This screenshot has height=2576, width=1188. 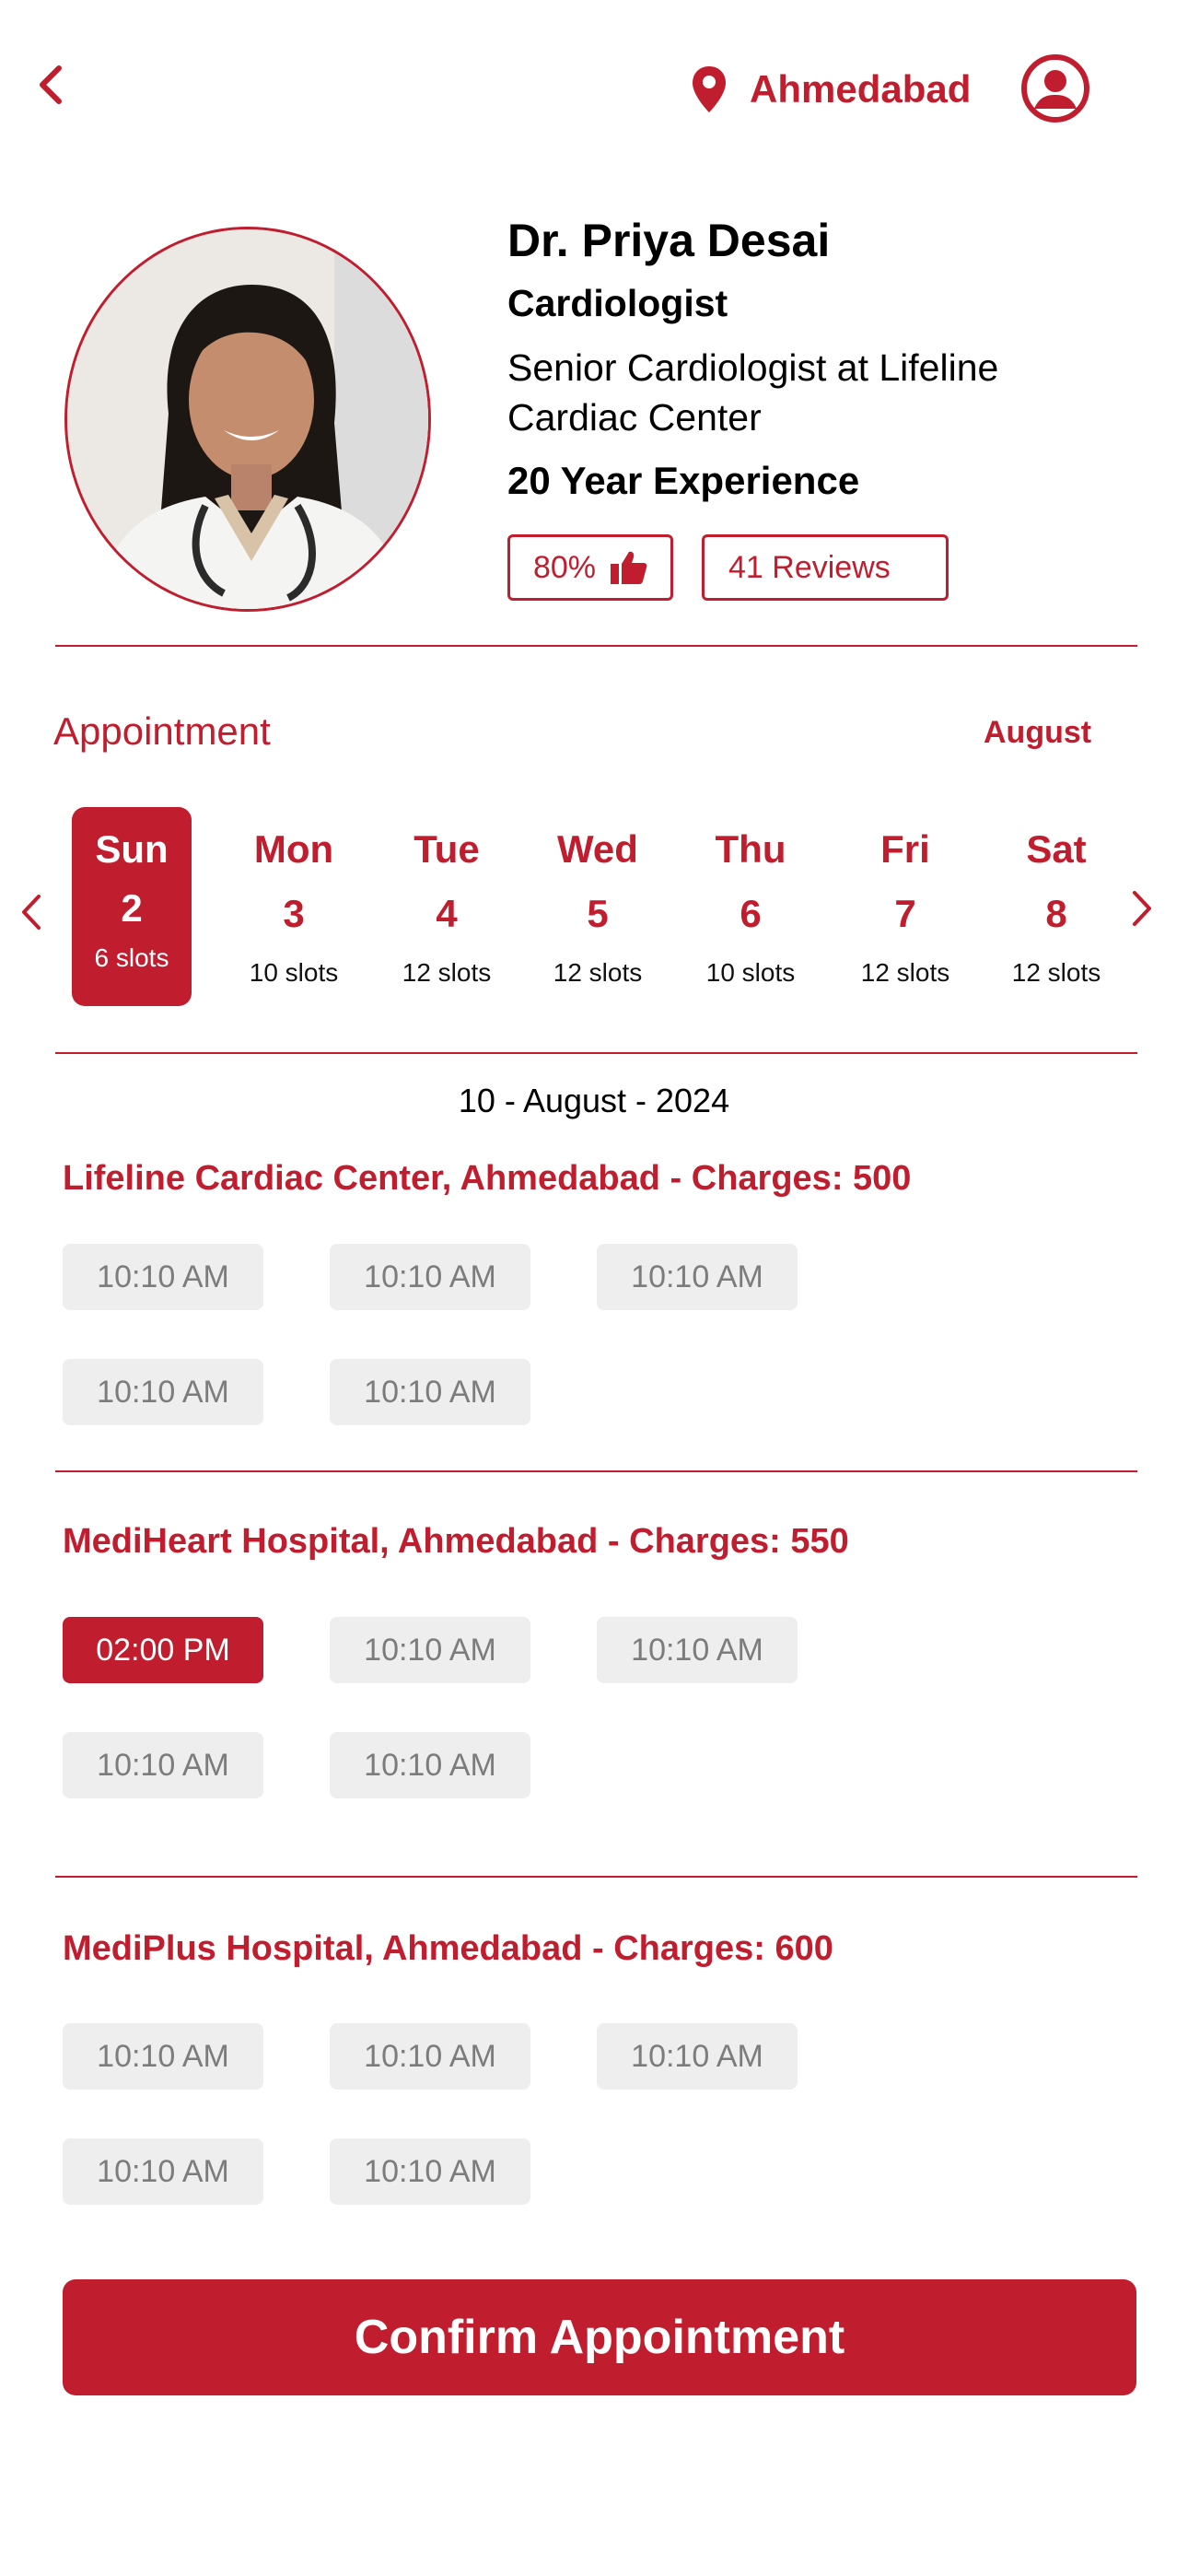 I want to click on appointment-title: Appointment, so click(x=162, y=731).